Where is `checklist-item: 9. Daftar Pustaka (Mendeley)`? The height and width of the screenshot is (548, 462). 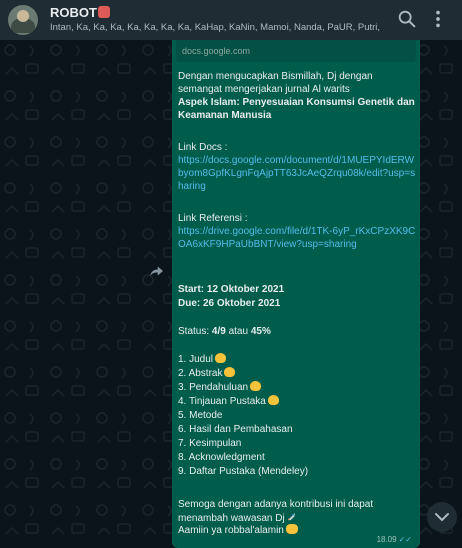
checklist-item: 9. Daftar Pustaka (Mendeley) is located at coordinates (297, 471).